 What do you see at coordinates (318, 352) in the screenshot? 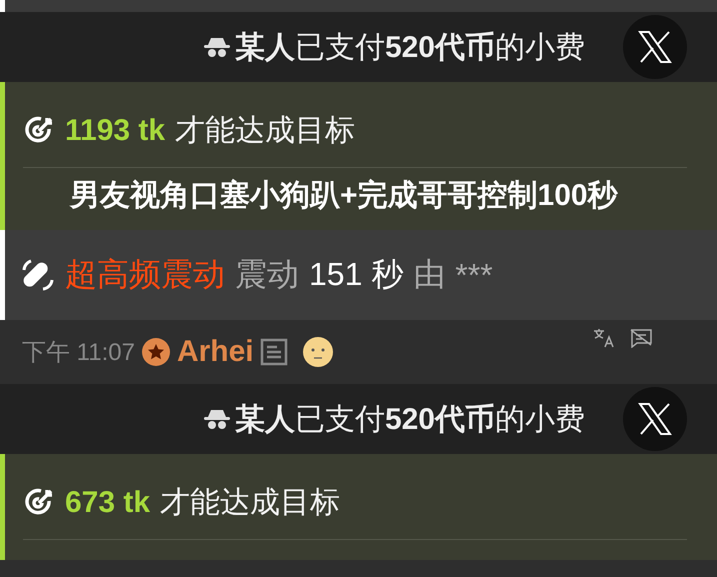
I see `smiley-icon` at bounding box center [318, 352].